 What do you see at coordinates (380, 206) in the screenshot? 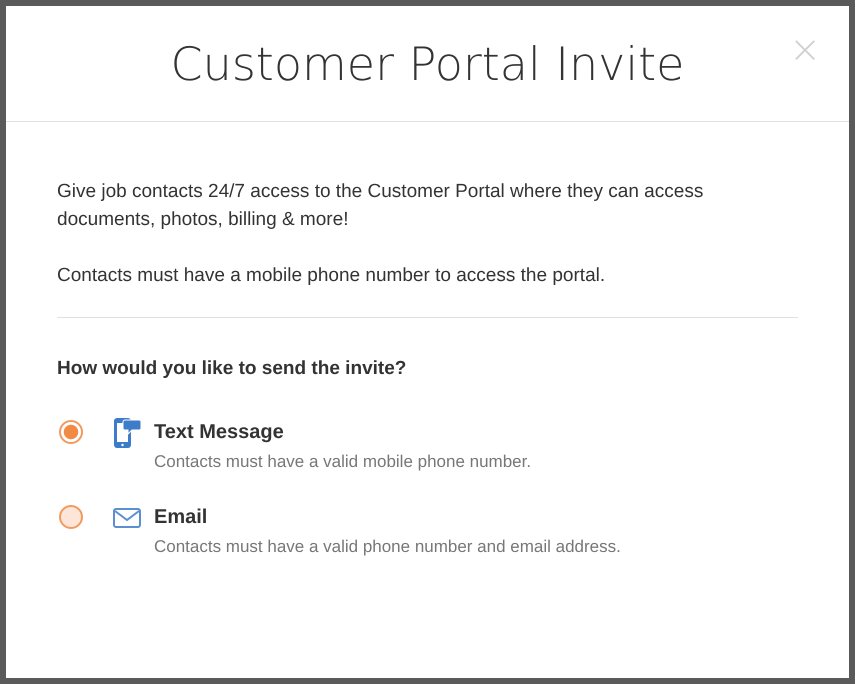
I see `intro-text: Give job contacts 24/7 access to the Customer Portal where they can access documents, photos, billing & more!` at bounding box center [380, 206].